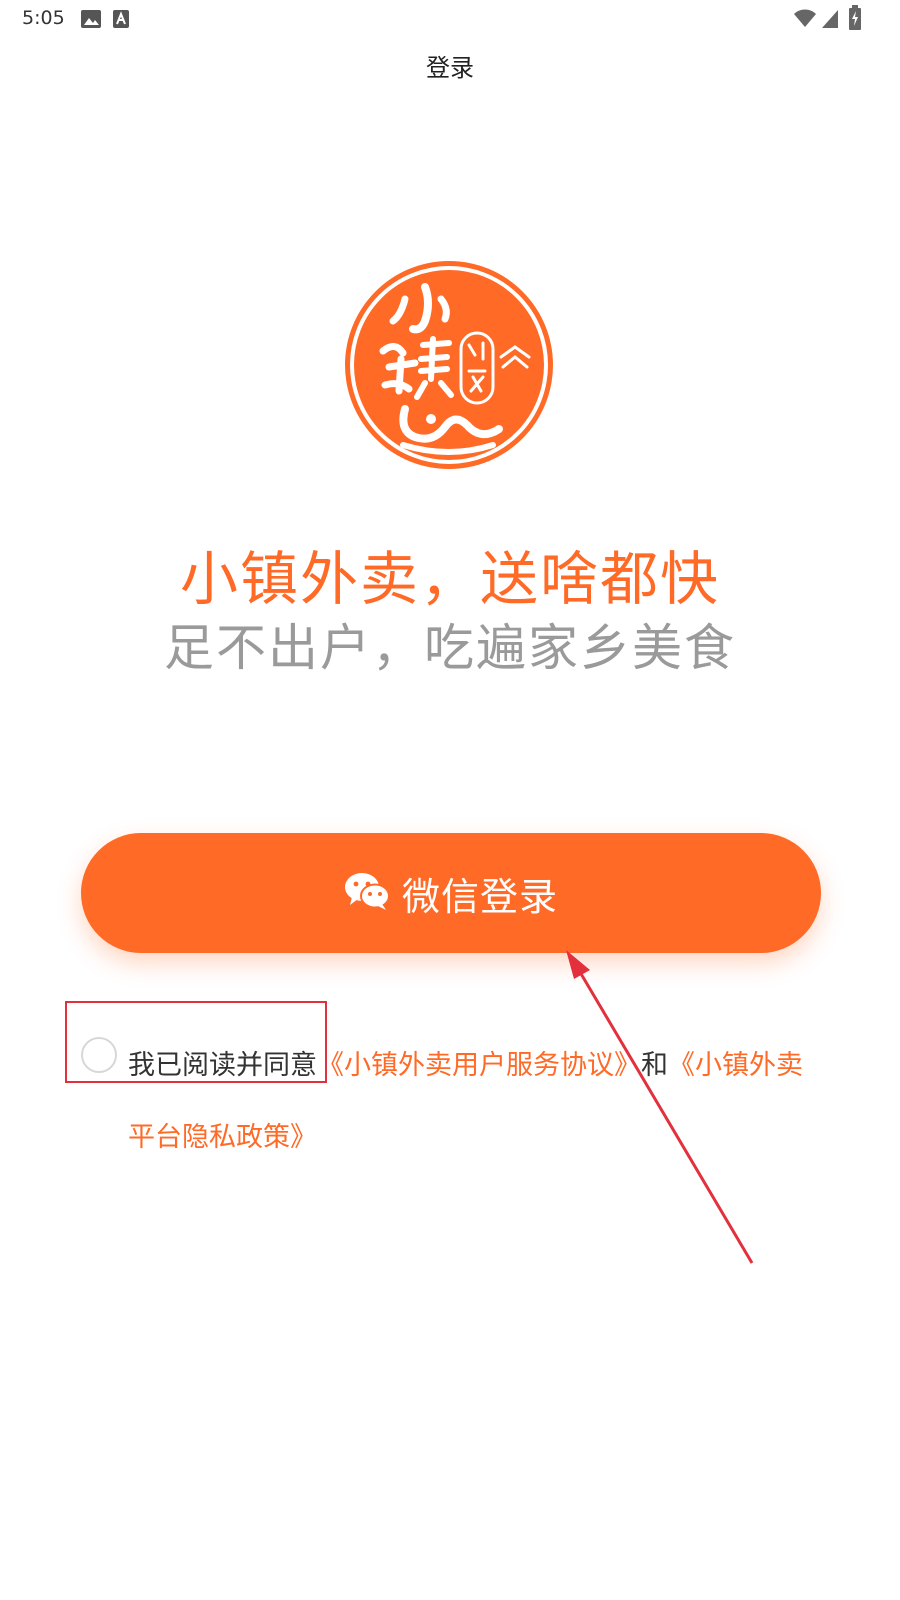  What do you see at coordinates (449, 579) in the screenshot?
I see `slogan-primary: 小镇外卖，送啥都快` at bounding box center [449, 579].